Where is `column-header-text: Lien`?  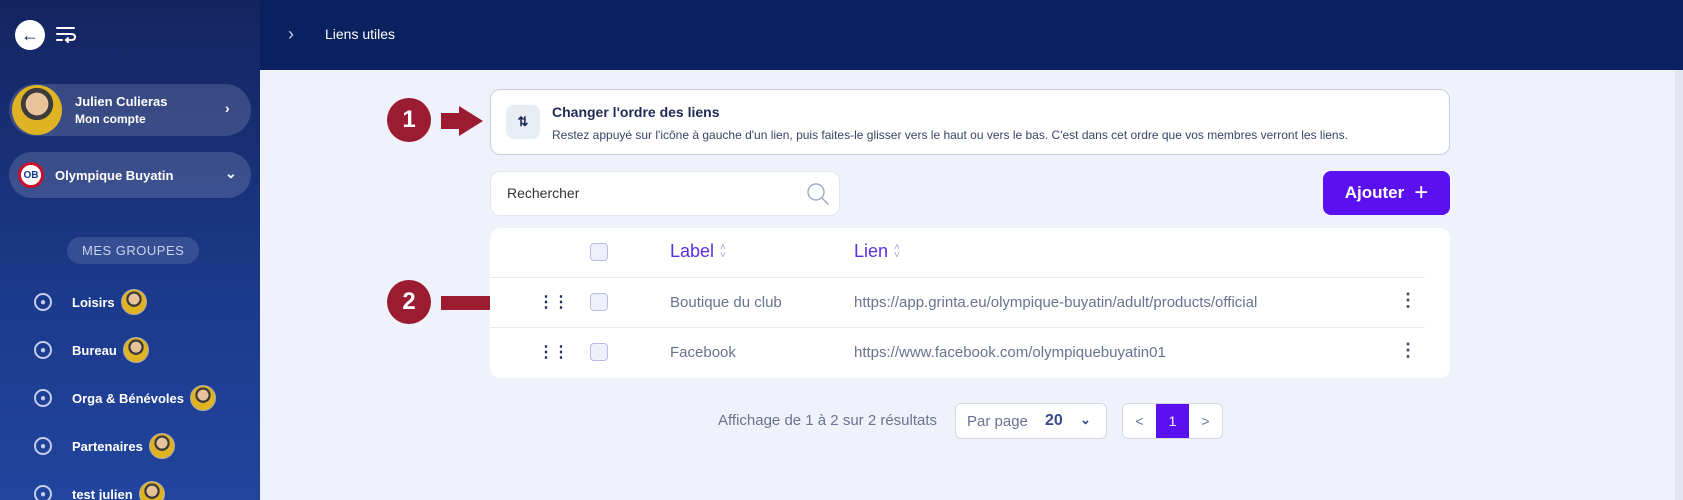
column-header-text: Lien is located at coordinates (871, 251).